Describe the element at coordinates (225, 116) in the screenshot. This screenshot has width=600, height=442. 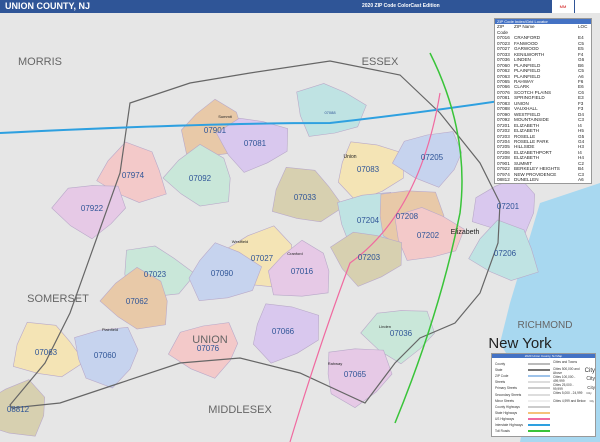
I see `city-label: Summit` at that location.